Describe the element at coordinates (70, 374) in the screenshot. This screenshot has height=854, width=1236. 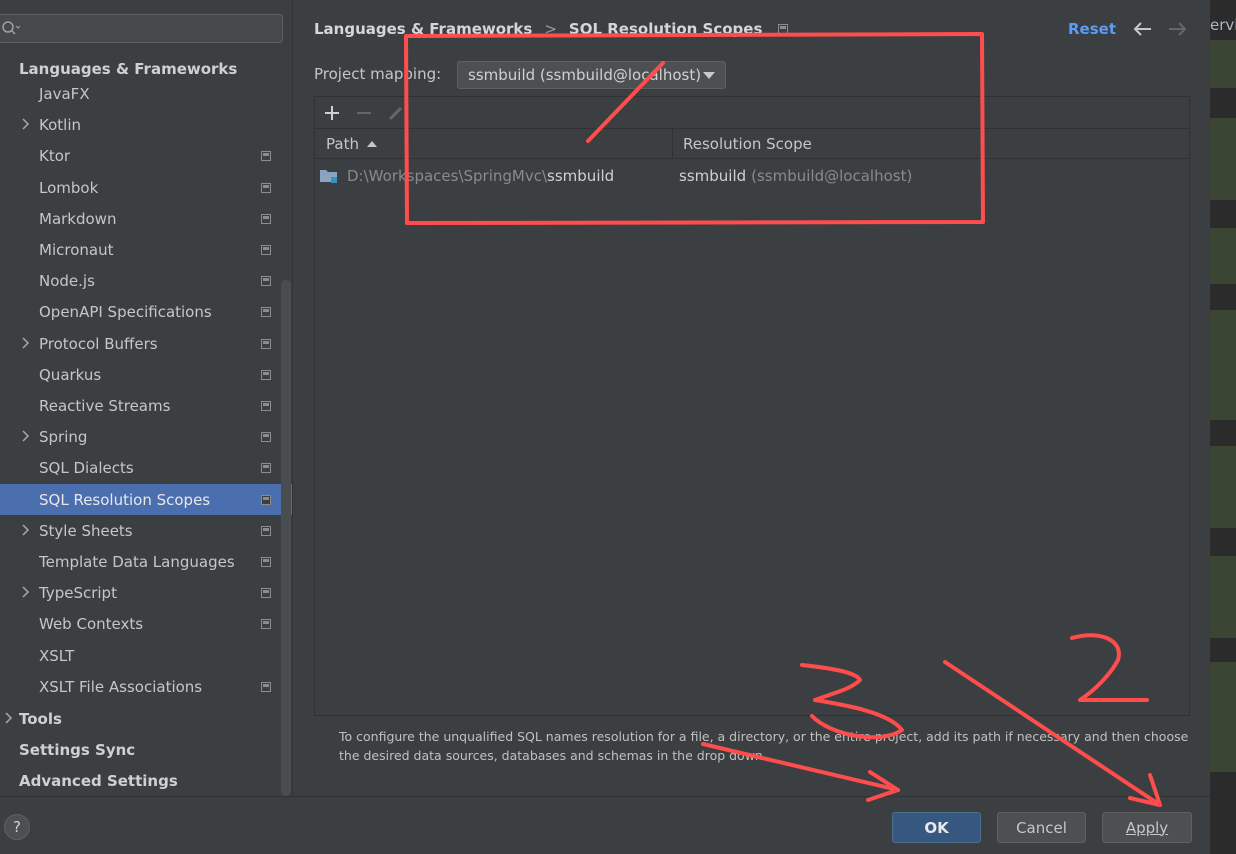
I see `sidebar-item-label: Quarkus` at that location.